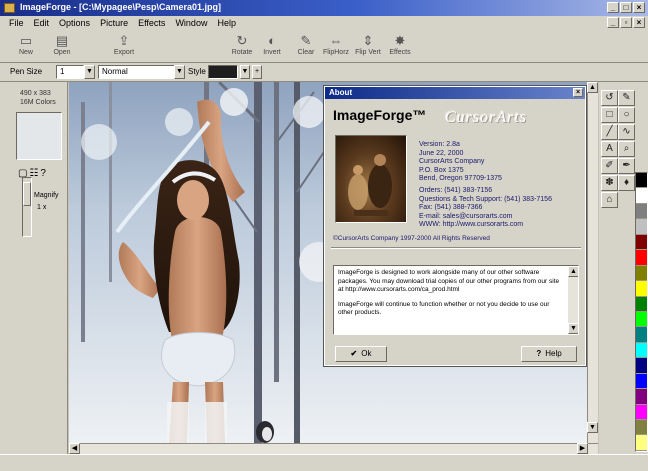 This screenshot has width=648, height=471. I want to click on magnify-slider-knob, so click(27, 194).